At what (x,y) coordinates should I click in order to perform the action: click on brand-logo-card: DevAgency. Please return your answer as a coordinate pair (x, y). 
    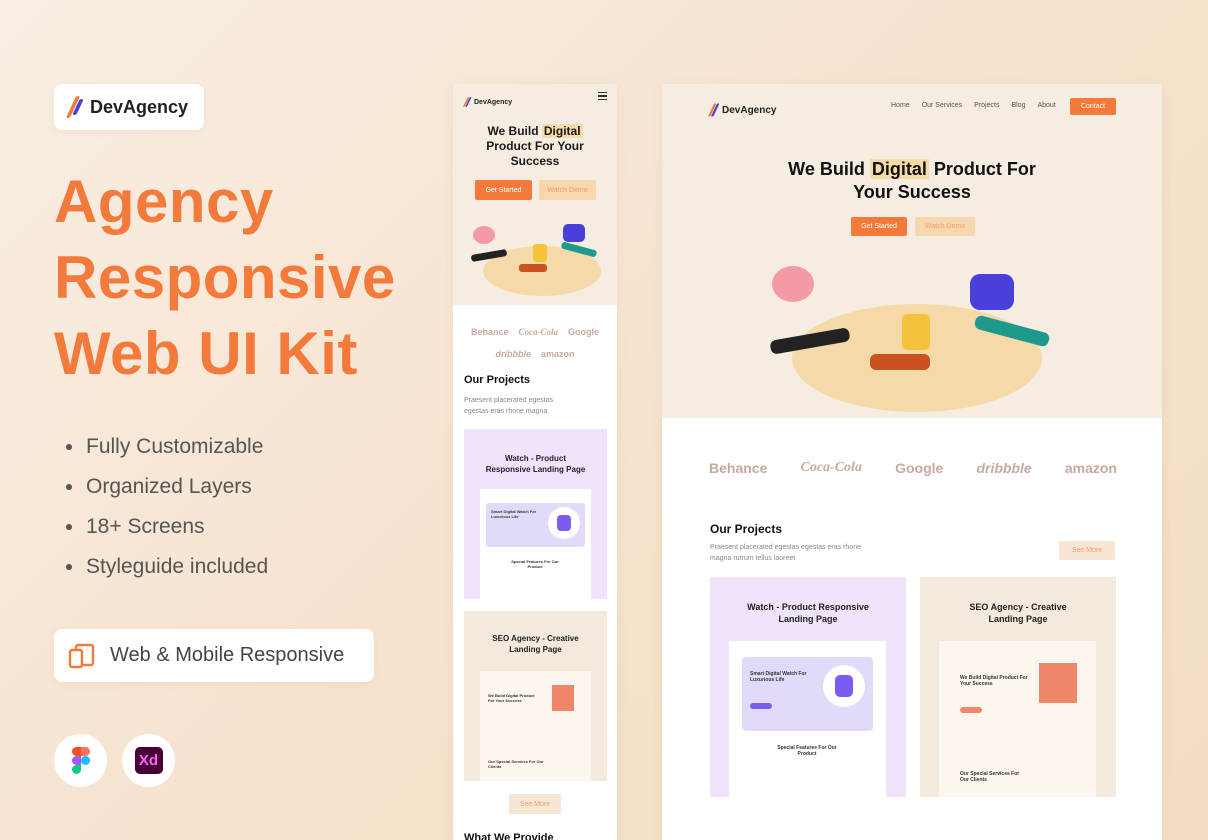
    Looking at the image, I should click on (129, 107).